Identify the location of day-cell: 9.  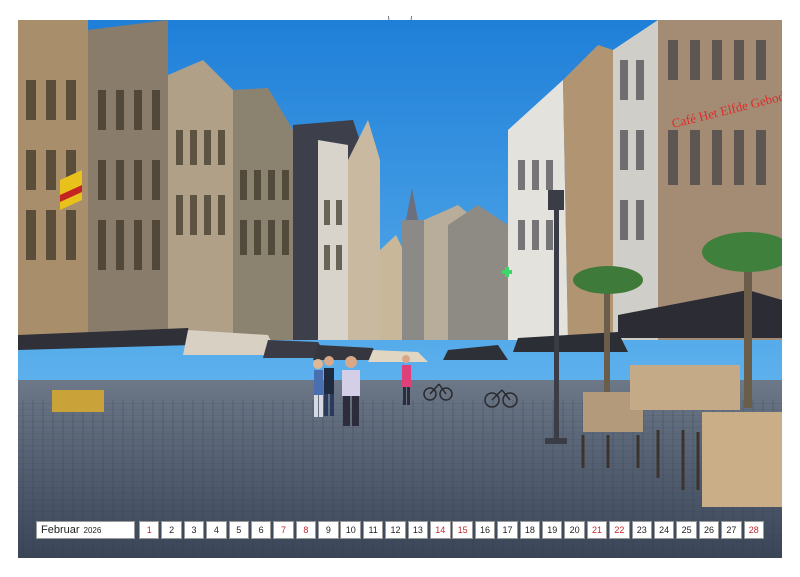
(328, 530).